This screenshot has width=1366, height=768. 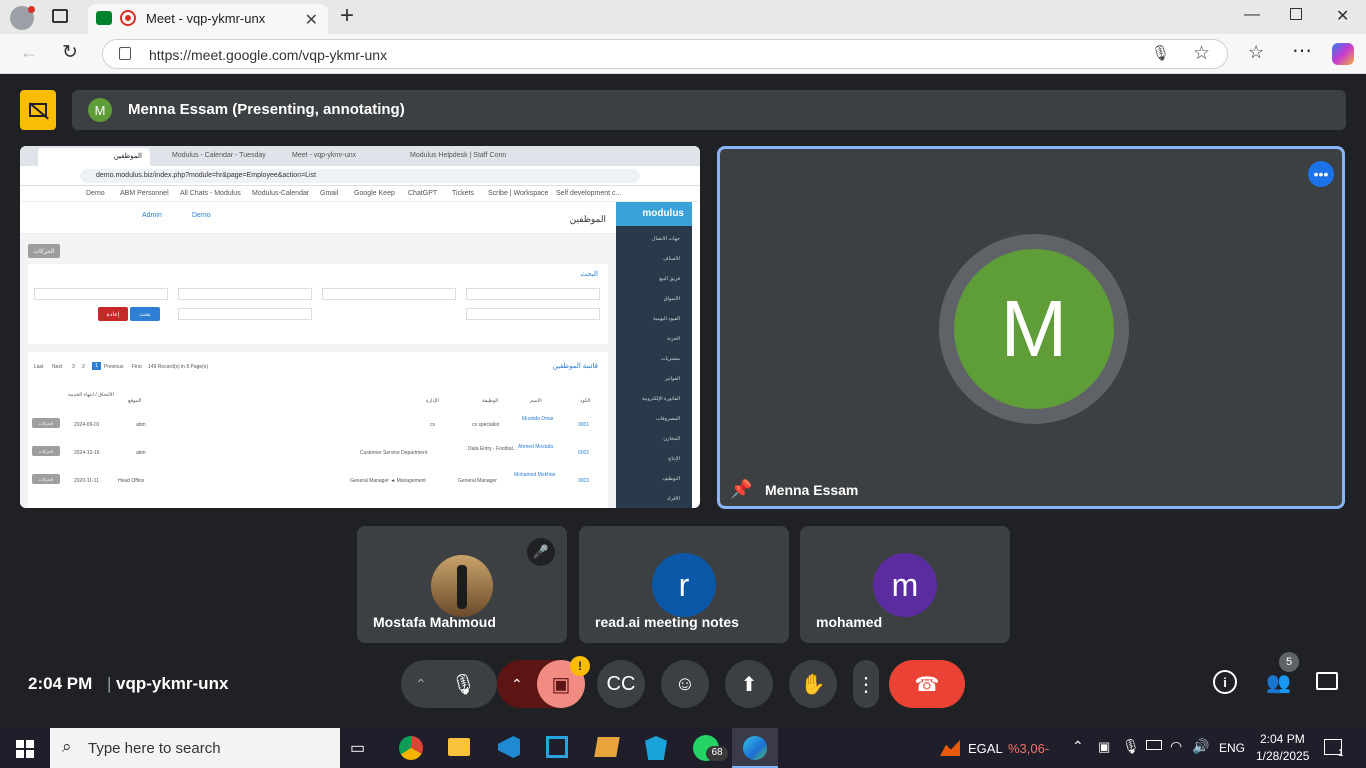 I want to click on minimize-icon: —, so click(x=1252, y=15).